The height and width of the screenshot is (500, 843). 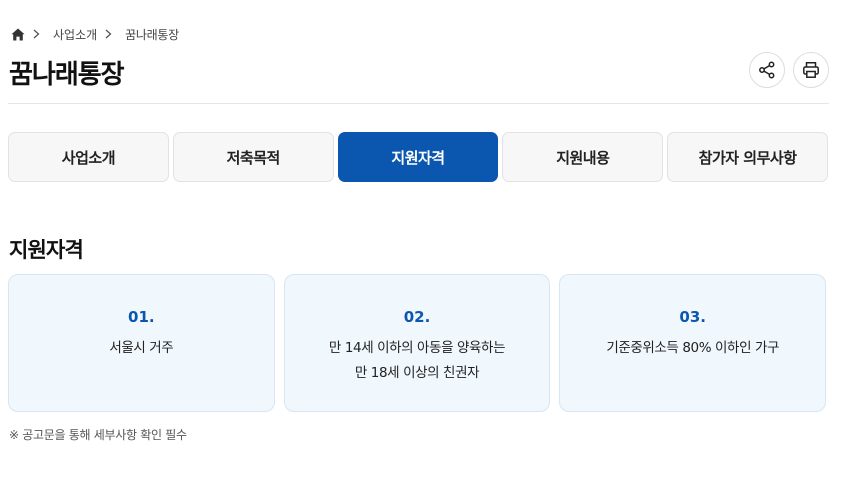 I want to click on breadcrumb: 사업소개 꿈나래통장, so click(x=95, y=34).